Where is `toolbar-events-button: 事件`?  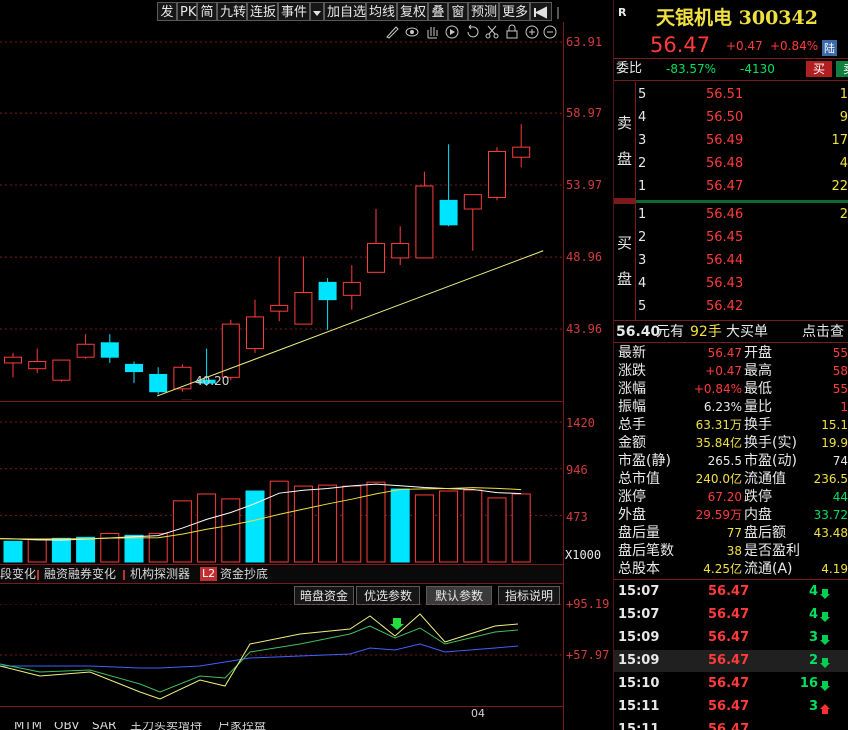
toolbar-events-button: 事件 is located at coordinates (294, 11).